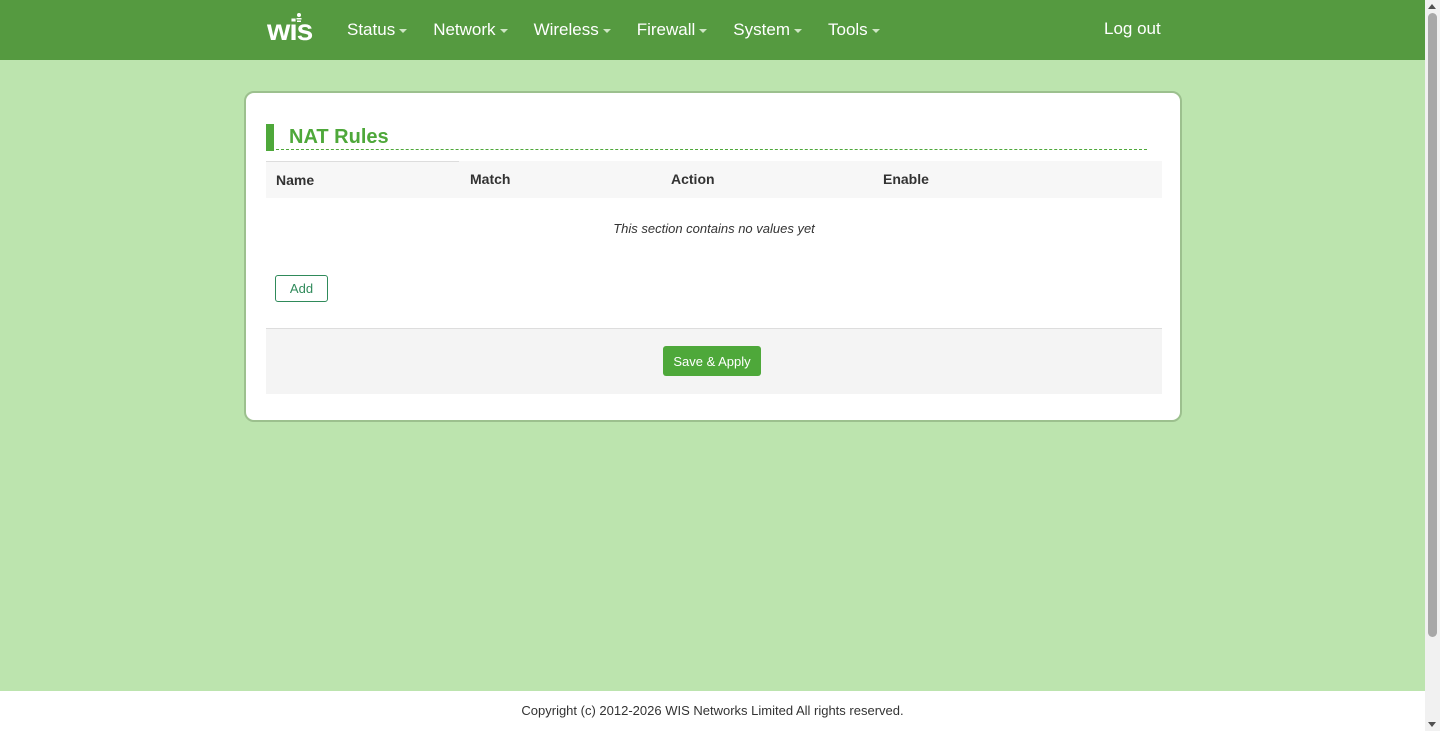 This screenshot has height=731, width=1440. I want to click on form-actions: Save & Apply, so click(714, 361).